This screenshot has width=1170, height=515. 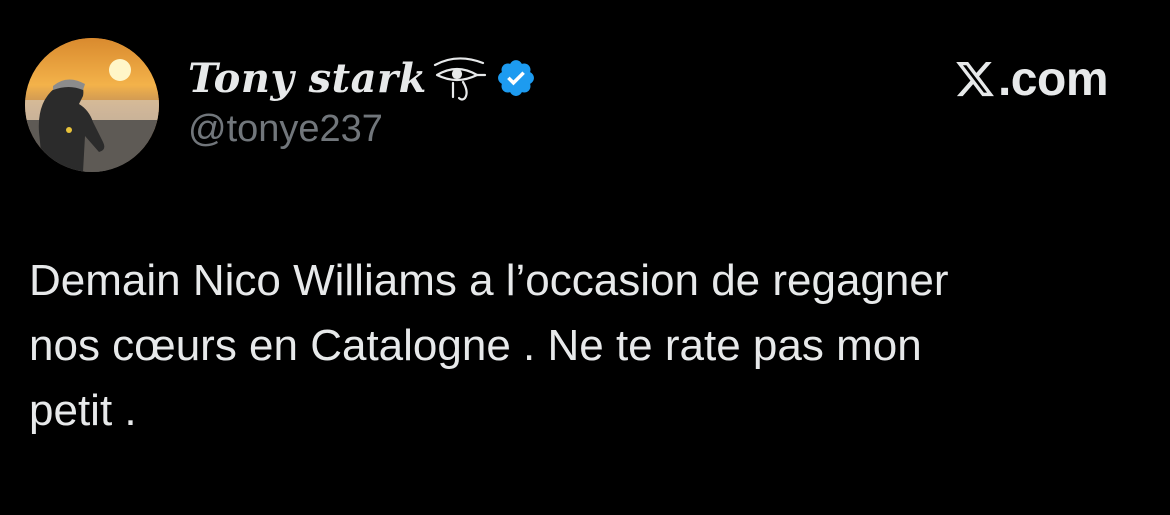 I want to click on author-display-name: Tony stark, so click(x=307, y=78).